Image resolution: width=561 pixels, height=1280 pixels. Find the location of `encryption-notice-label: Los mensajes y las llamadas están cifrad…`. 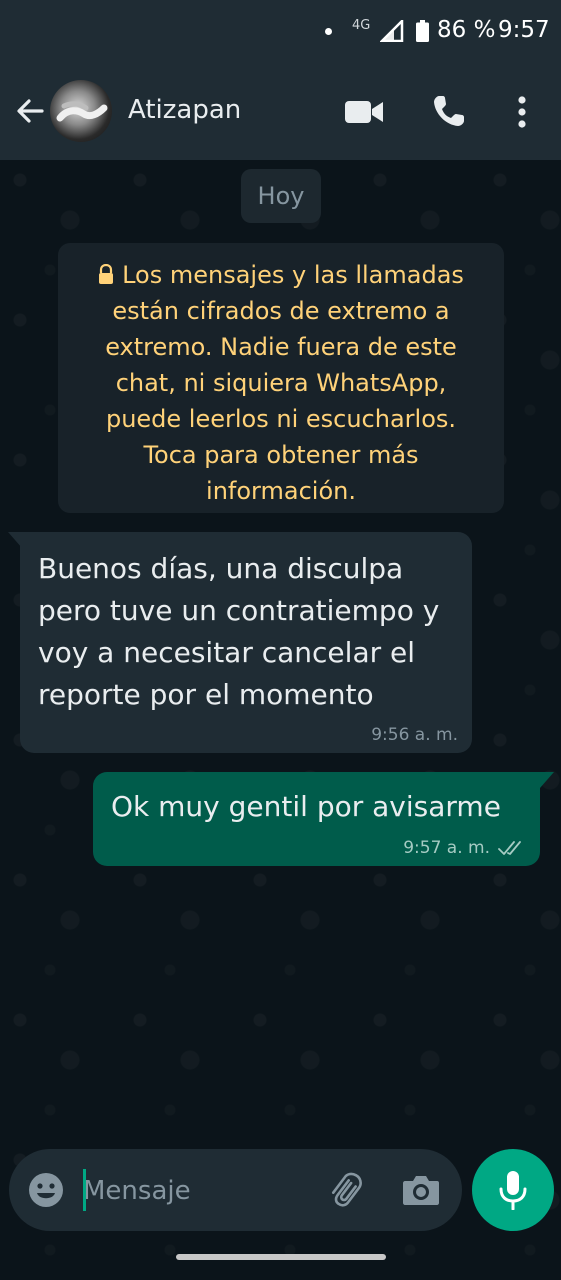

encryption-notice-label: Los mensajes y las llamadas están cifrad… is located at coordinates (284, 383).